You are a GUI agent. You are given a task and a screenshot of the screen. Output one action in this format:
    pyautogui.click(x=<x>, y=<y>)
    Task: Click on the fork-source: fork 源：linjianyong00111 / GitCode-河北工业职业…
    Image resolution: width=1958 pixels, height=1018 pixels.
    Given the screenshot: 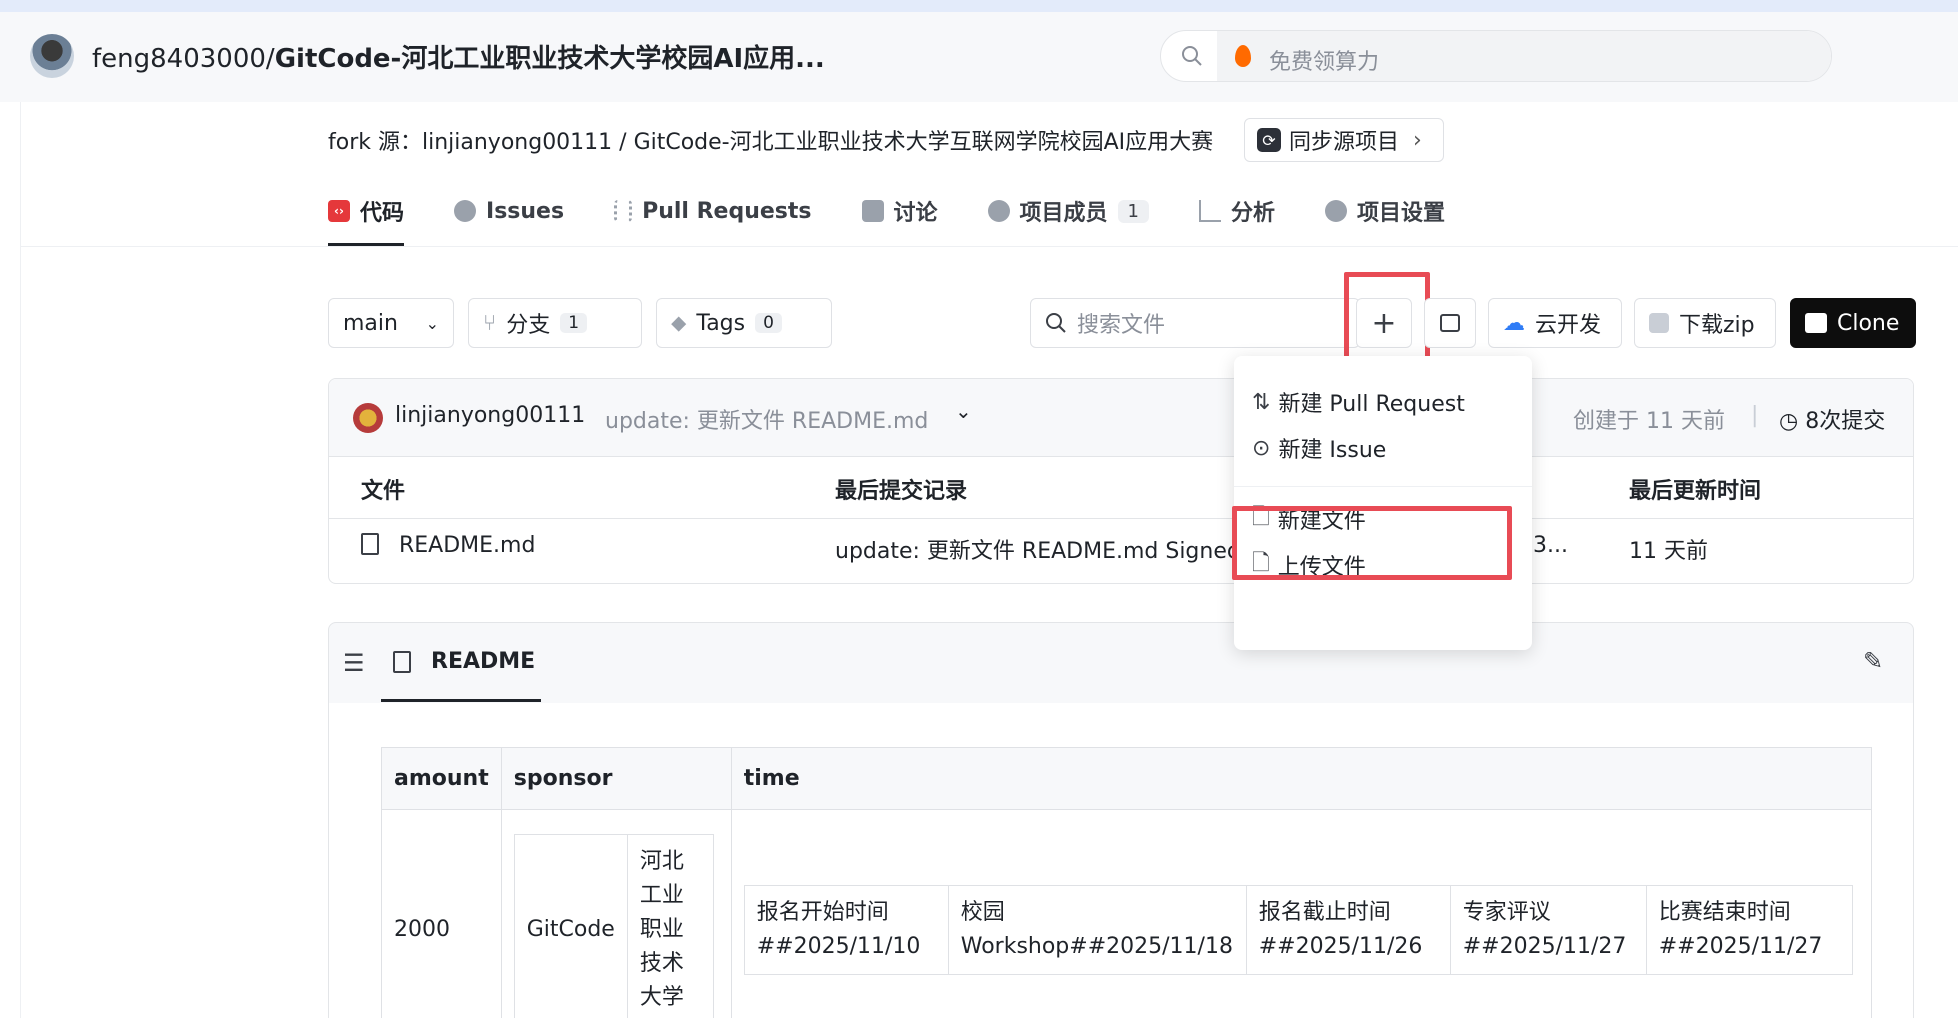 What is the action you would take?
    pyautogui.click(x=770, y=140)
    